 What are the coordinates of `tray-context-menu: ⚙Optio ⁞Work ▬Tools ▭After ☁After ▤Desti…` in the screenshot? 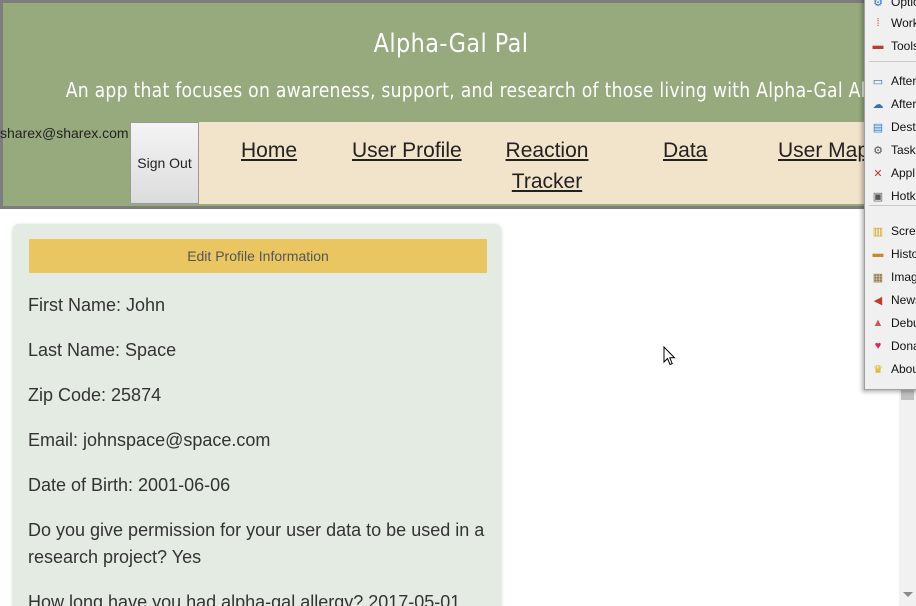 It's located at (890, 195).